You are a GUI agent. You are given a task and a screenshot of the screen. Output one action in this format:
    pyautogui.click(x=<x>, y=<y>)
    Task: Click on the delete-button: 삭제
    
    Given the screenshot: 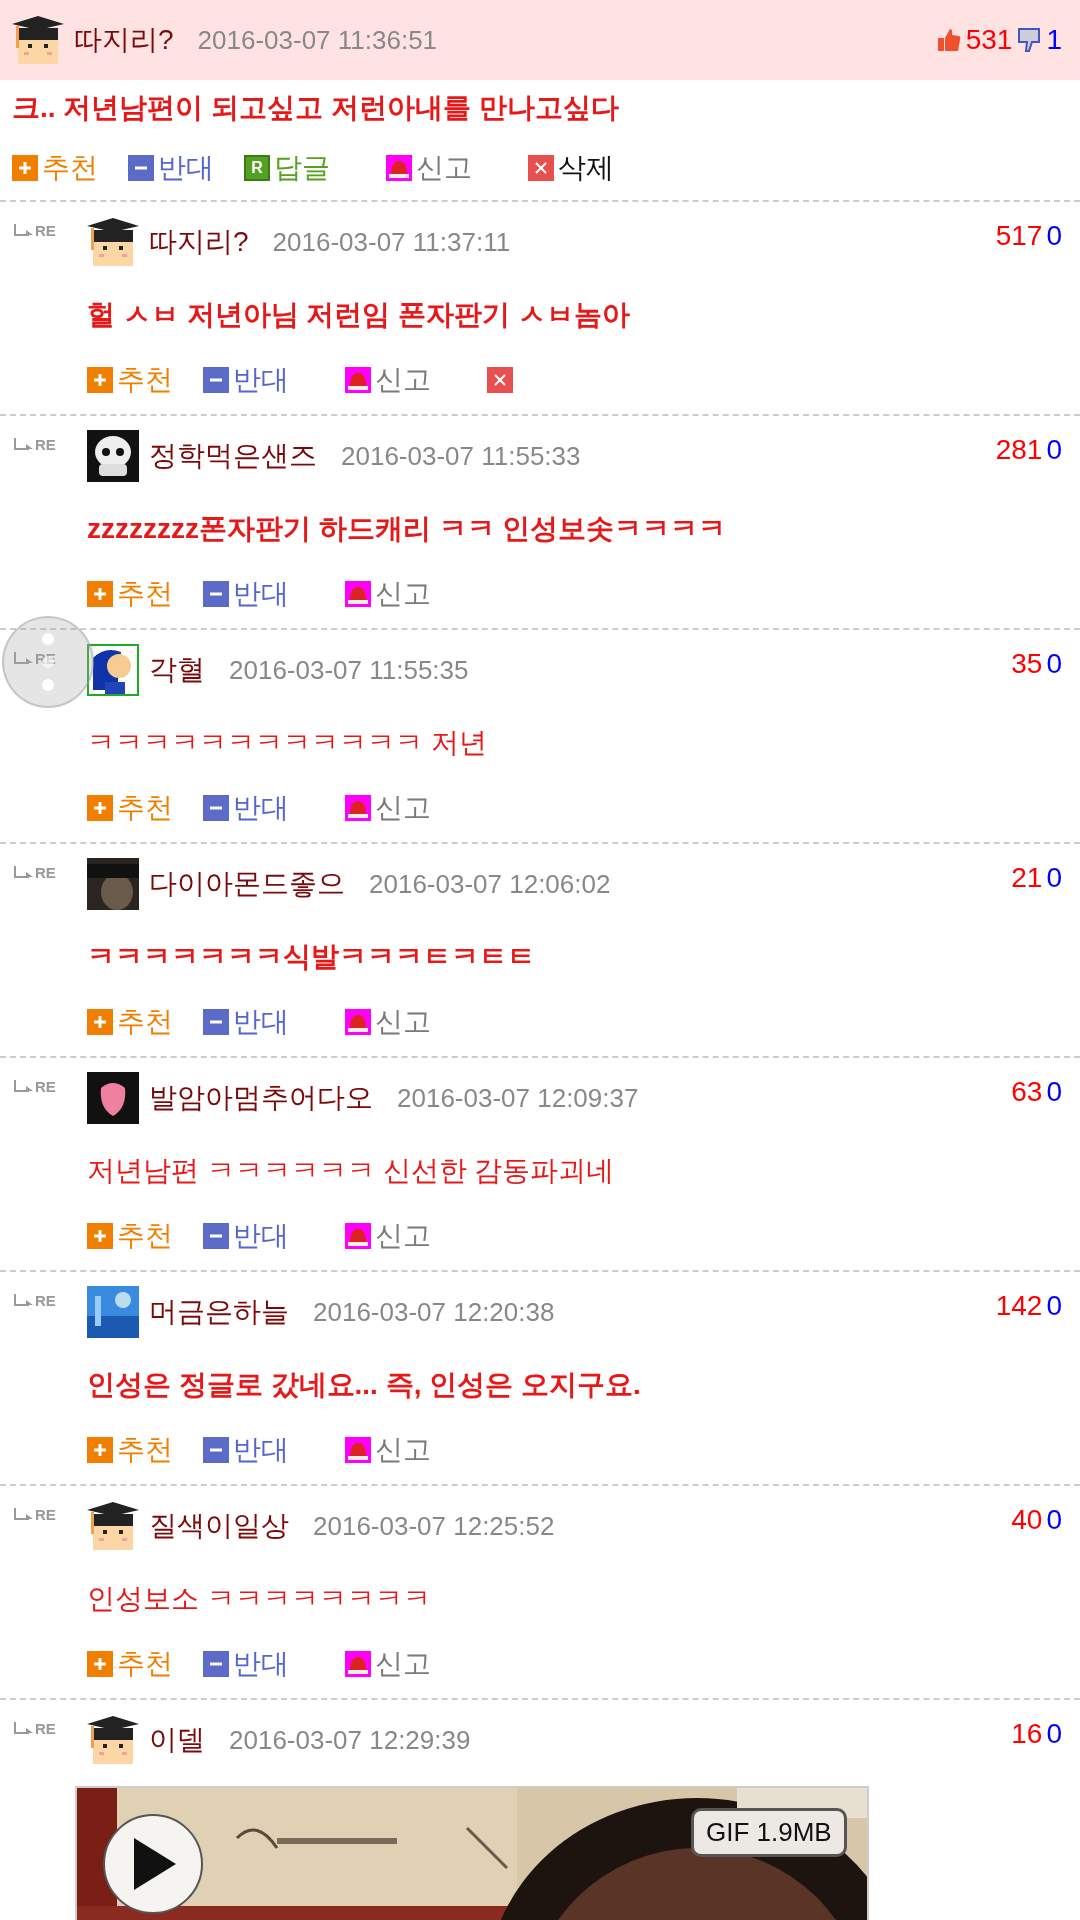 What is the action you would take?
    pyautogui.click(x=571, y=168)
    